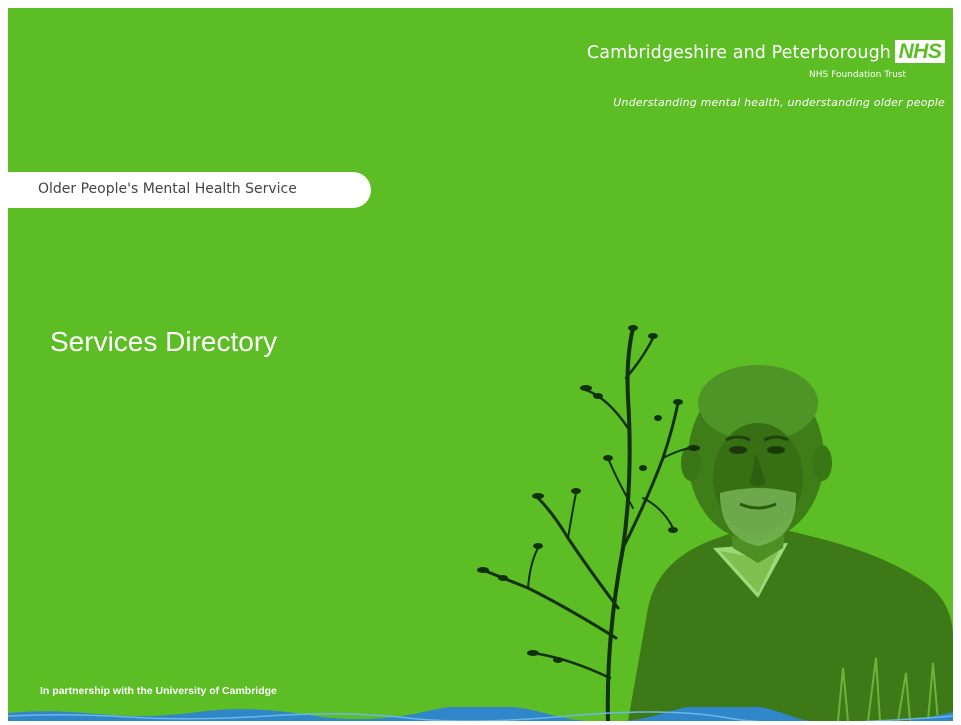 The height and width of the screenshot is (725, 961). Describe the element at coordinates (164, 341) in the screenshot. I see `page-title: Services Directory` at that location.